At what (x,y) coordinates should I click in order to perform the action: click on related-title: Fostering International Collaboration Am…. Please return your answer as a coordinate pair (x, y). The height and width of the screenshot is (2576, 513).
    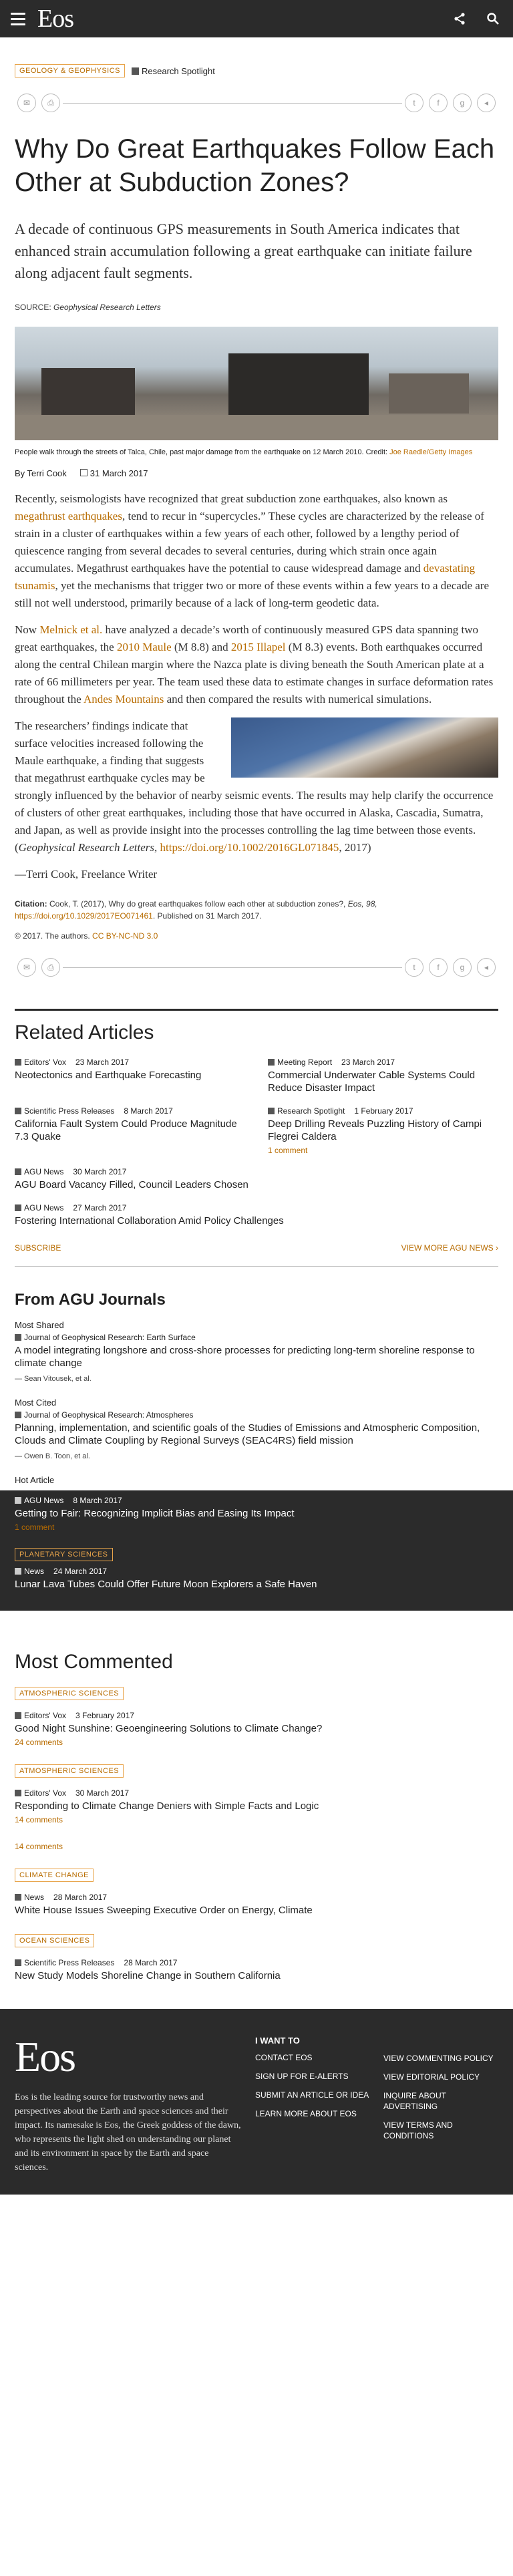
    Looking at the image, I should click on (149, 1221).